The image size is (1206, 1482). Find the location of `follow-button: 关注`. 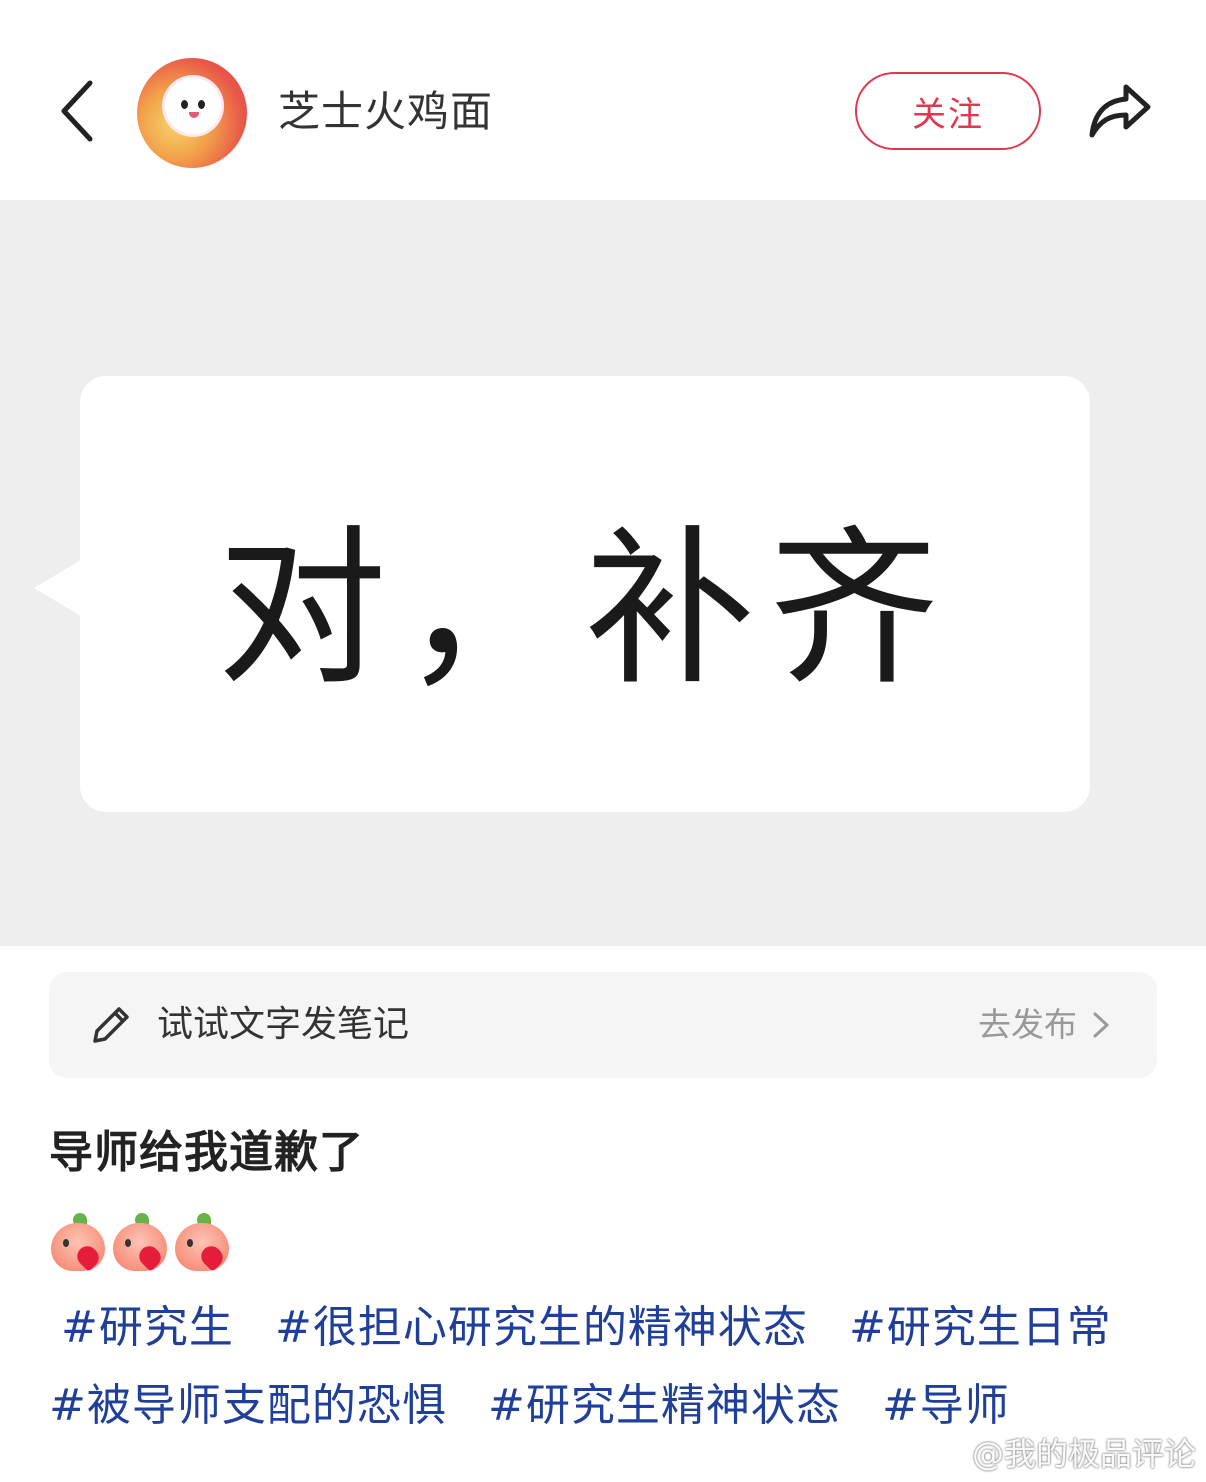

follow-button: 关注 is located at coordinates (948, 111).